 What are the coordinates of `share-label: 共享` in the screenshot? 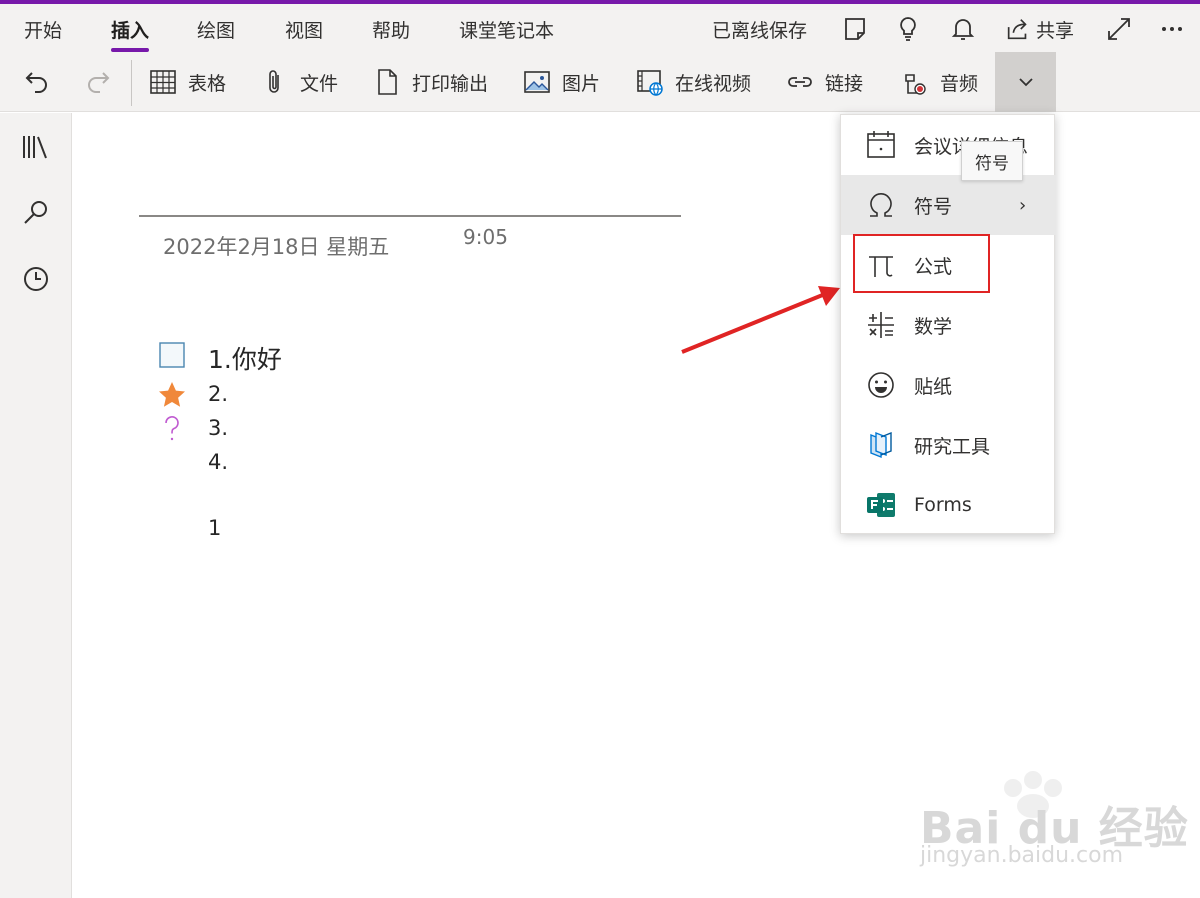 It's located at (1055, 30).